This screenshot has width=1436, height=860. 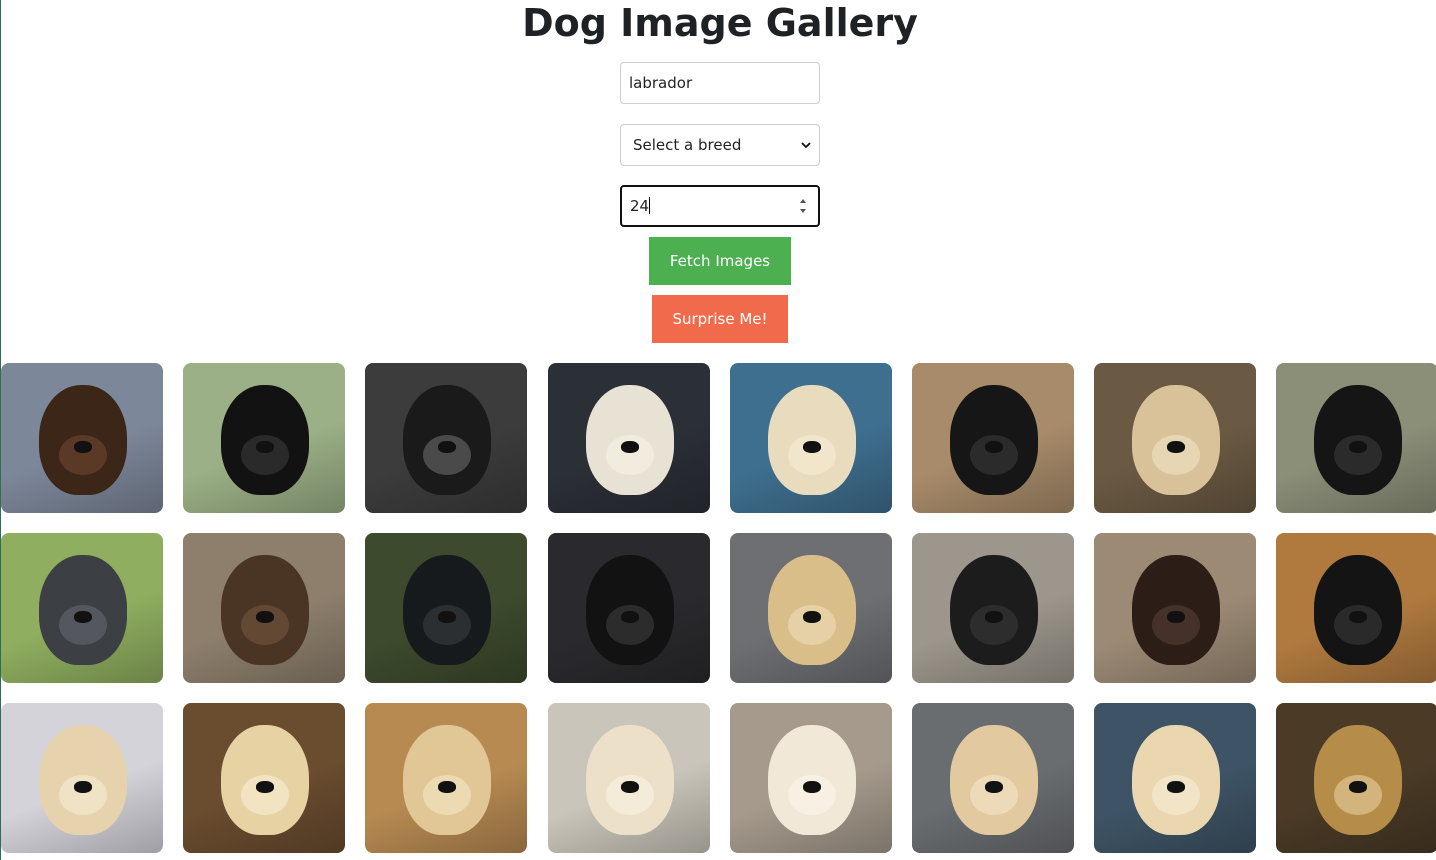 I want to click on number-spinner-icon, so click(x=803, y=206).